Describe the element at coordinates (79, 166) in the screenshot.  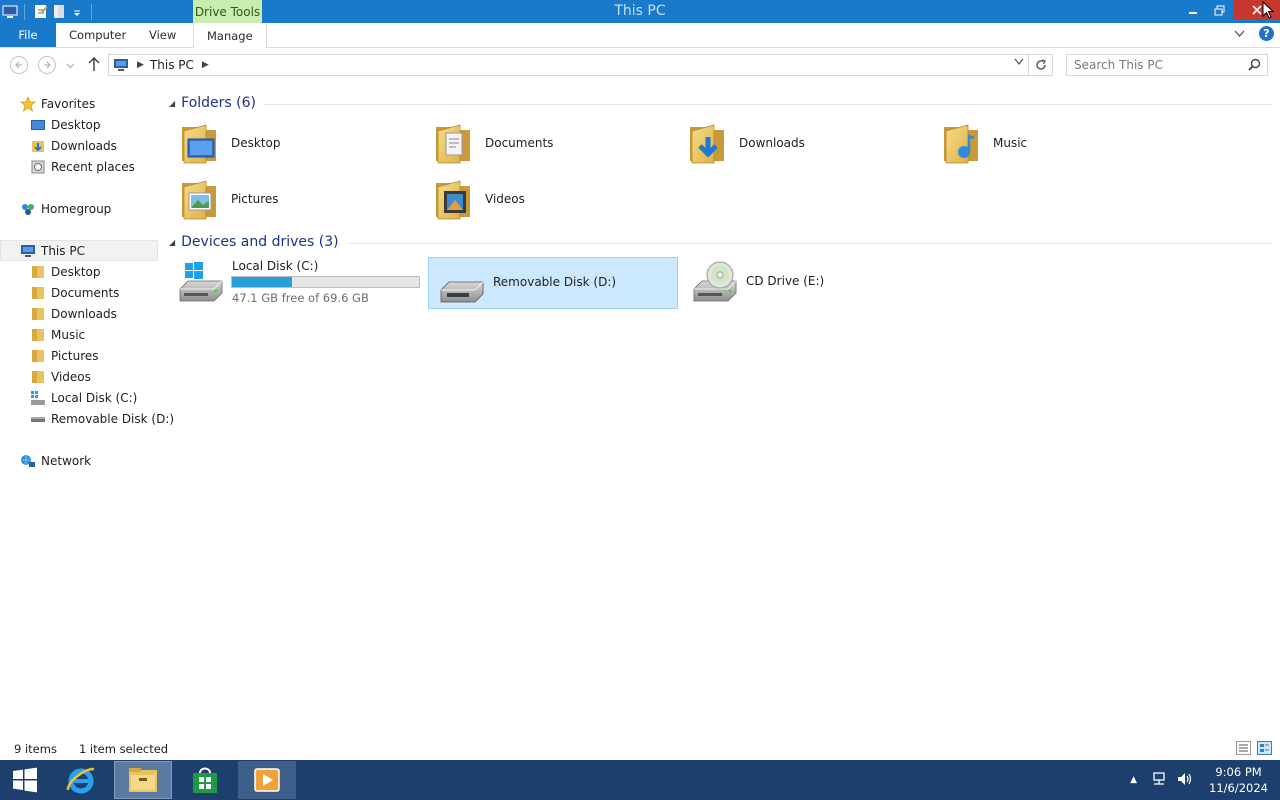
I see `sidebar-item-recent-places: Recent places` at that location.